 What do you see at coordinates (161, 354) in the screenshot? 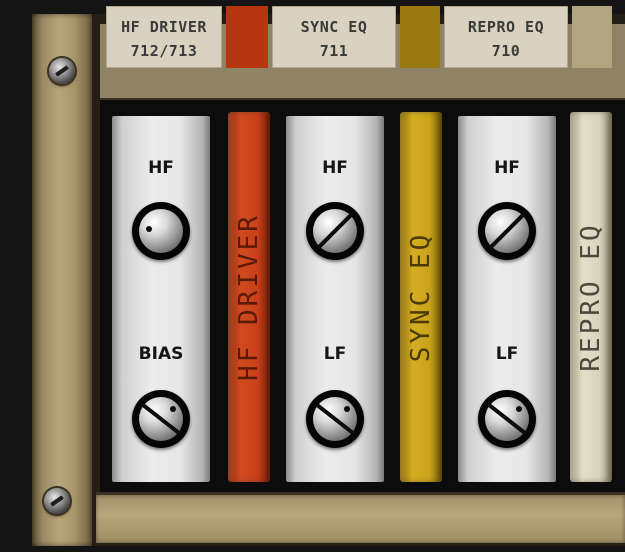
I see `knob-label-bias: BIAS` at bounding box center [161, 354].